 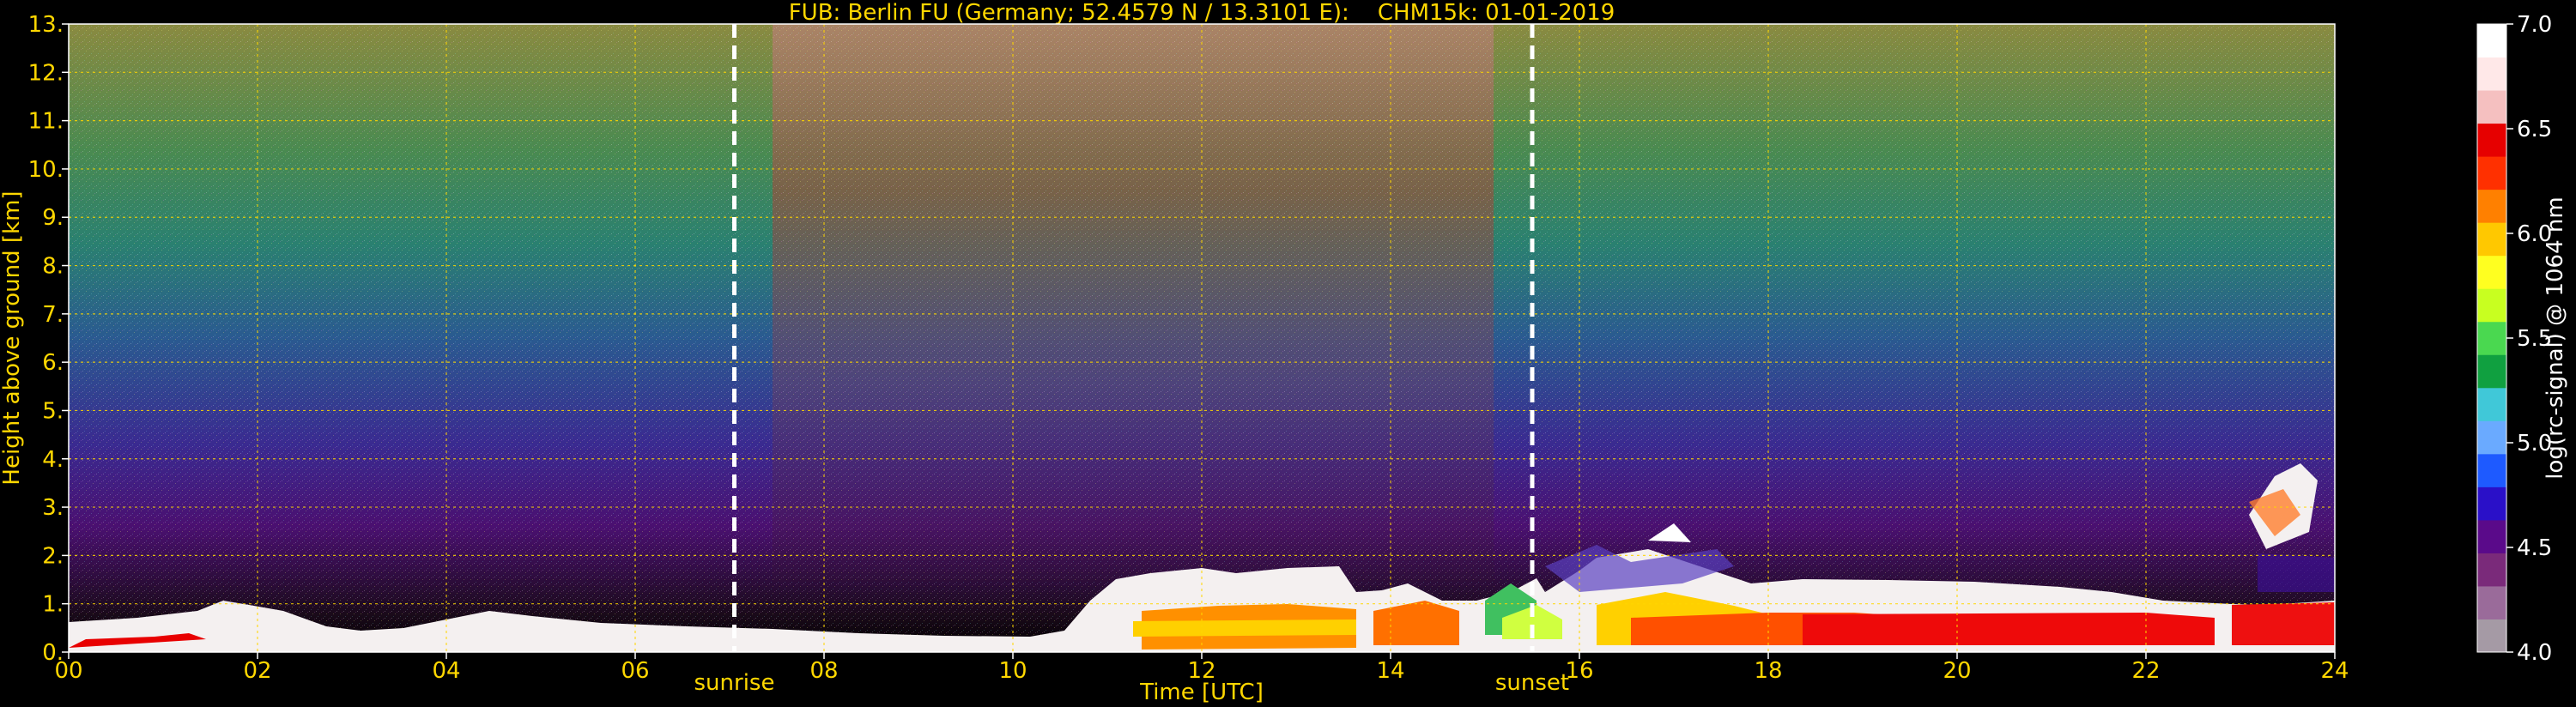 What do you see at coordinates (1012, 671) in the screenshot?
I see `x-tick-label: 10` at bounding box center [1012, 671].